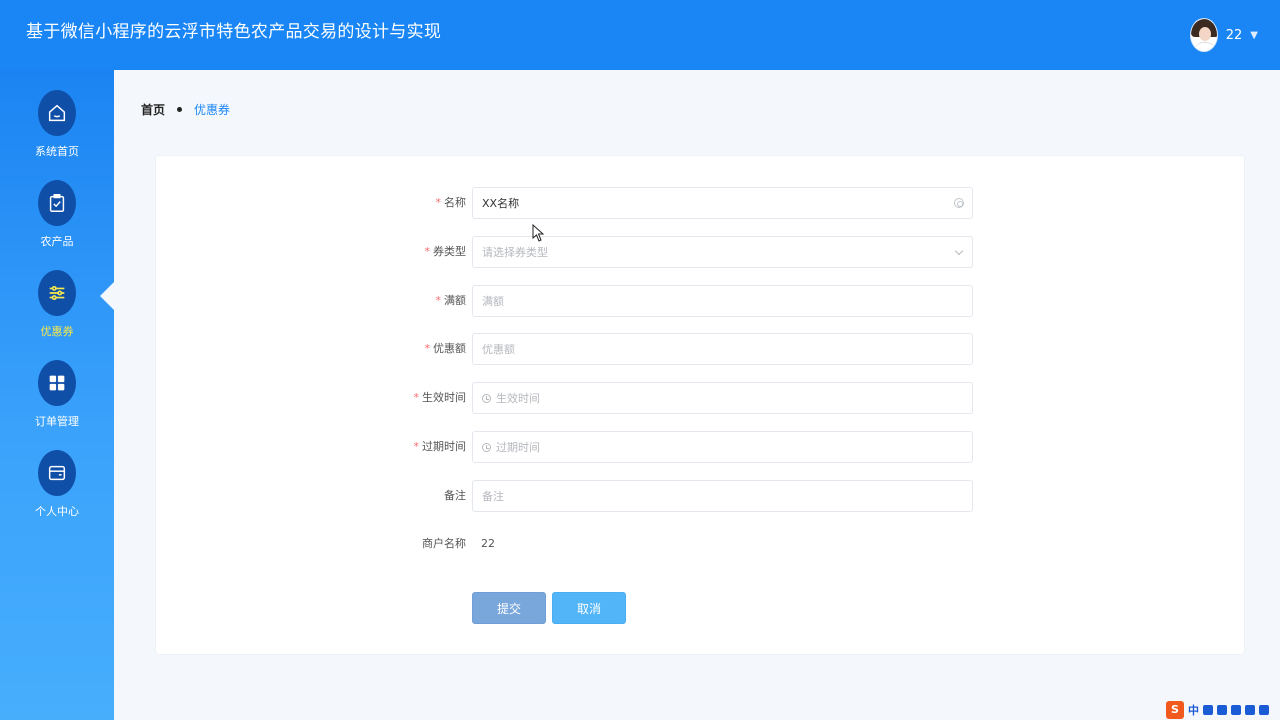  Describe the element at coordinates (57, 421) in the screenshot. I see `sidebar-item-label: 订单管理` at that location.